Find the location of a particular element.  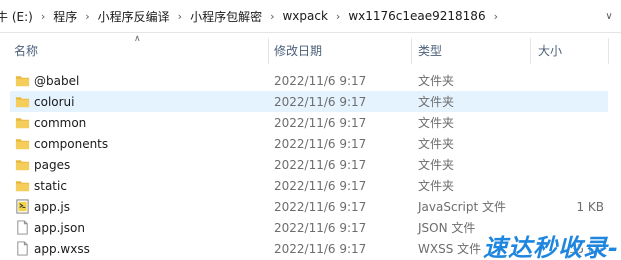

file-size: 1 KB is located at coordinates (590, 206).